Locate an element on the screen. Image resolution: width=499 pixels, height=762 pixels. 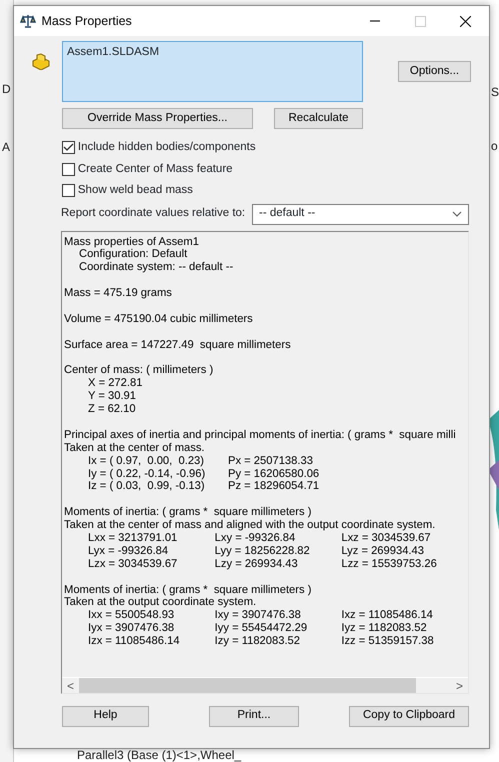
tree-item: Parallel3 (Base (1)<1>,Wheel_ is located at coordinates (159, 755).